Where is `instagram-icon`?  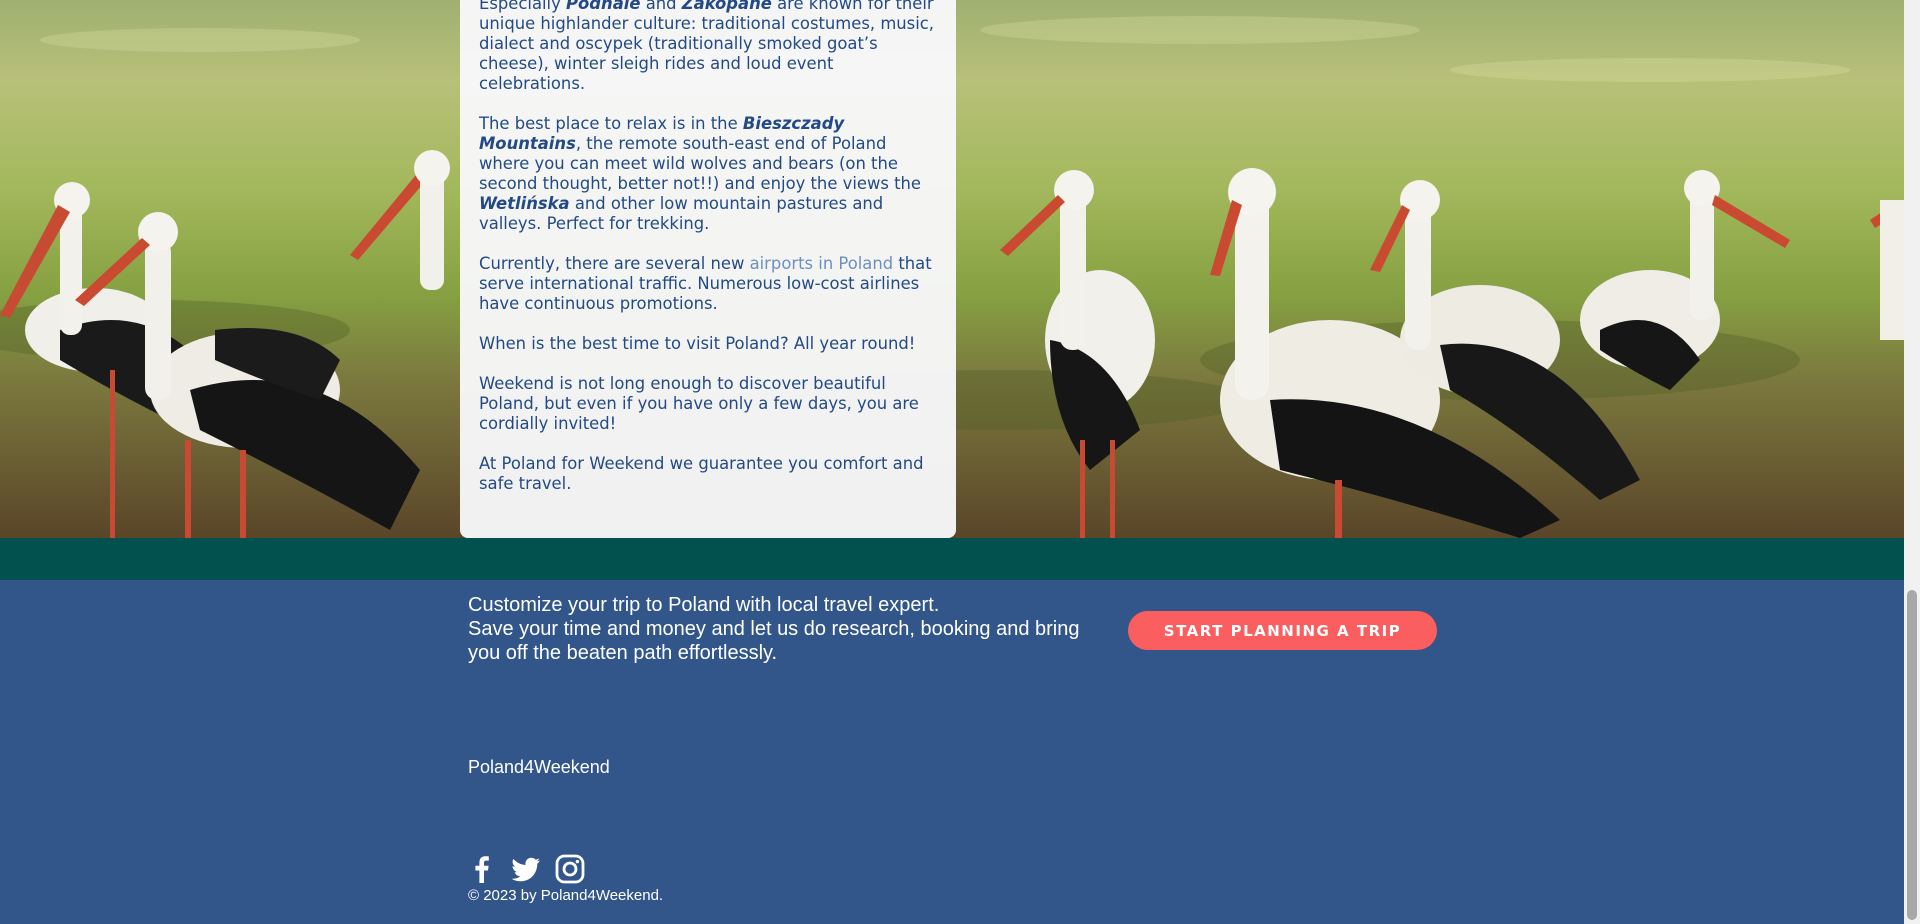 instagram-icon is located at coordinates (570, 869).